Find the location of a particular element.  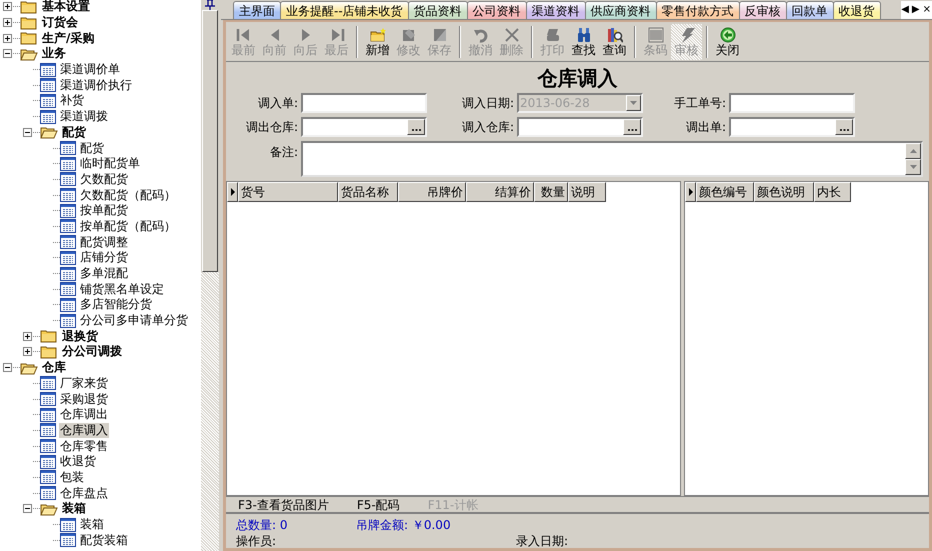

scrollbar-thumb is located at coordinates (210, 141).